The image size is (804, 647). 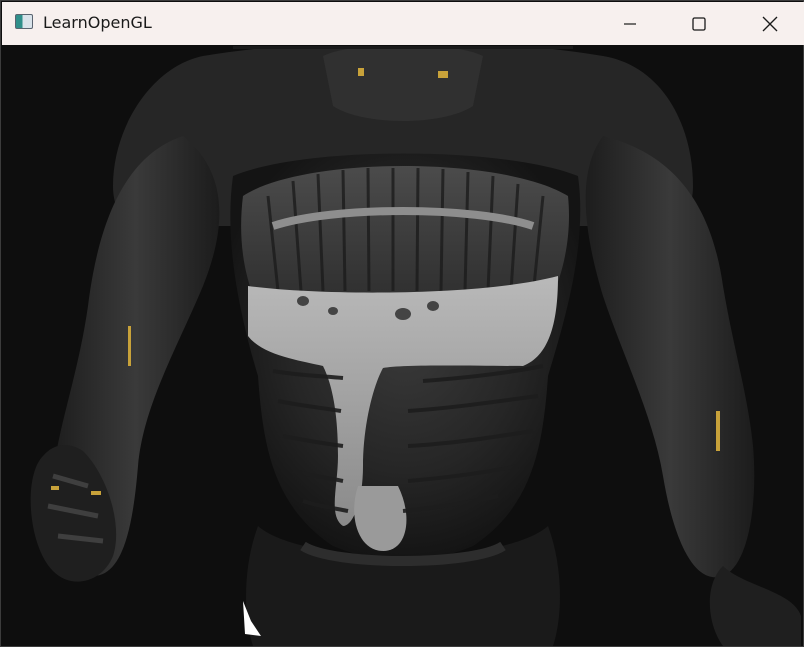 I want to click on window-title: LearnOpenGL, so click(x=97, y=22).